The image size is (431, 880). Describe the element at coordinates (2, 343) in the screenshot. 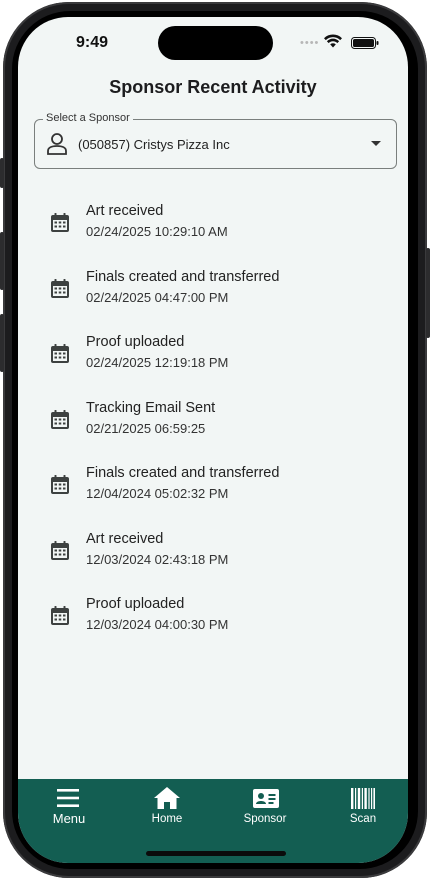

I see `volume-down-button` at that location.